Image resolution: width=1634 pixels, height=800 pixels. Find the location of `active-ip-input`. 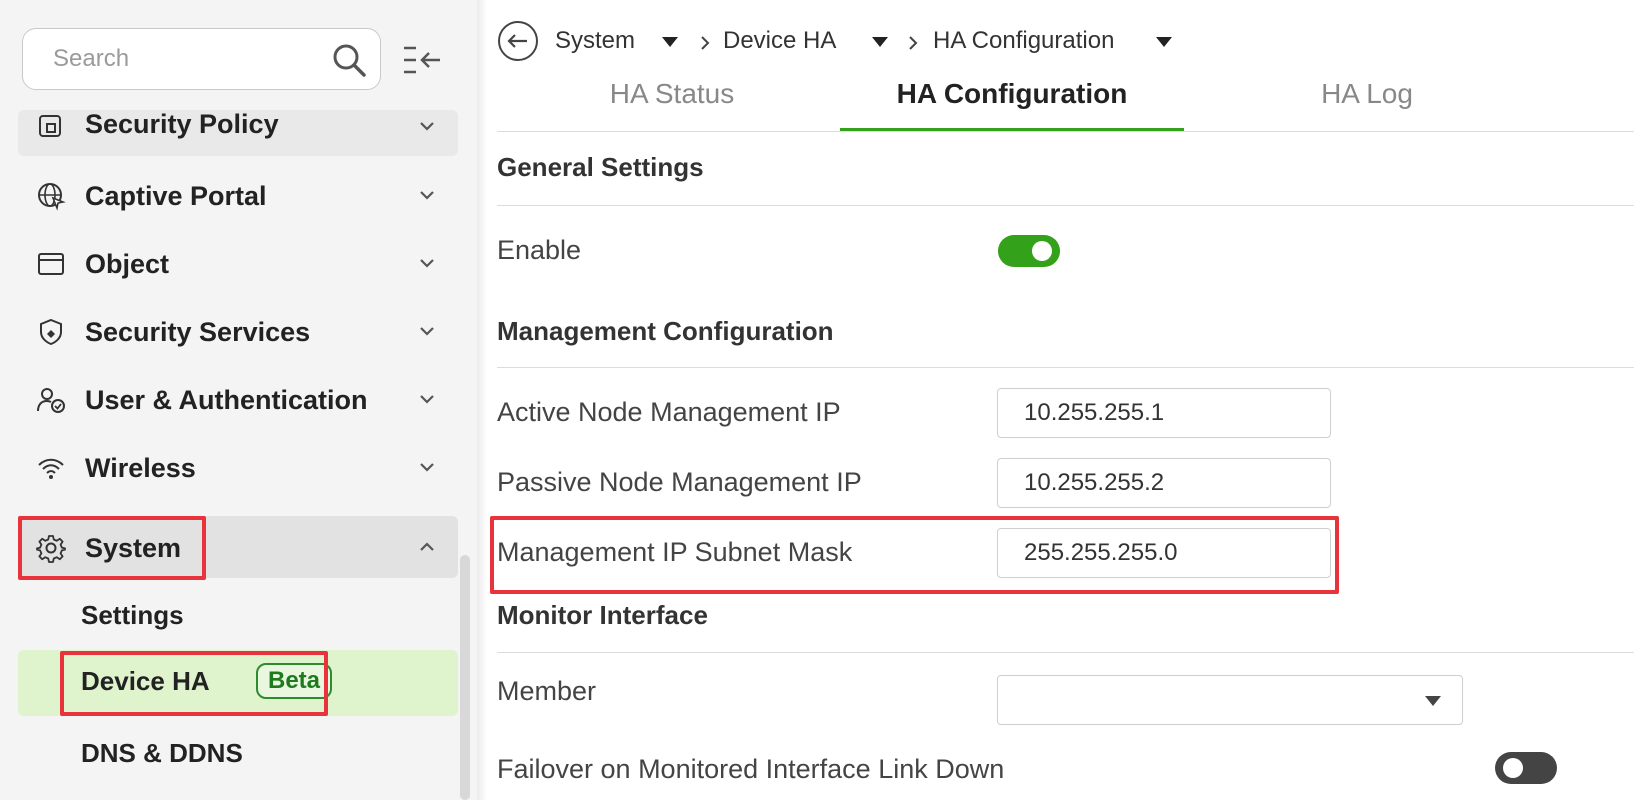

active-ip-input is located at coordinates (1164, 413).